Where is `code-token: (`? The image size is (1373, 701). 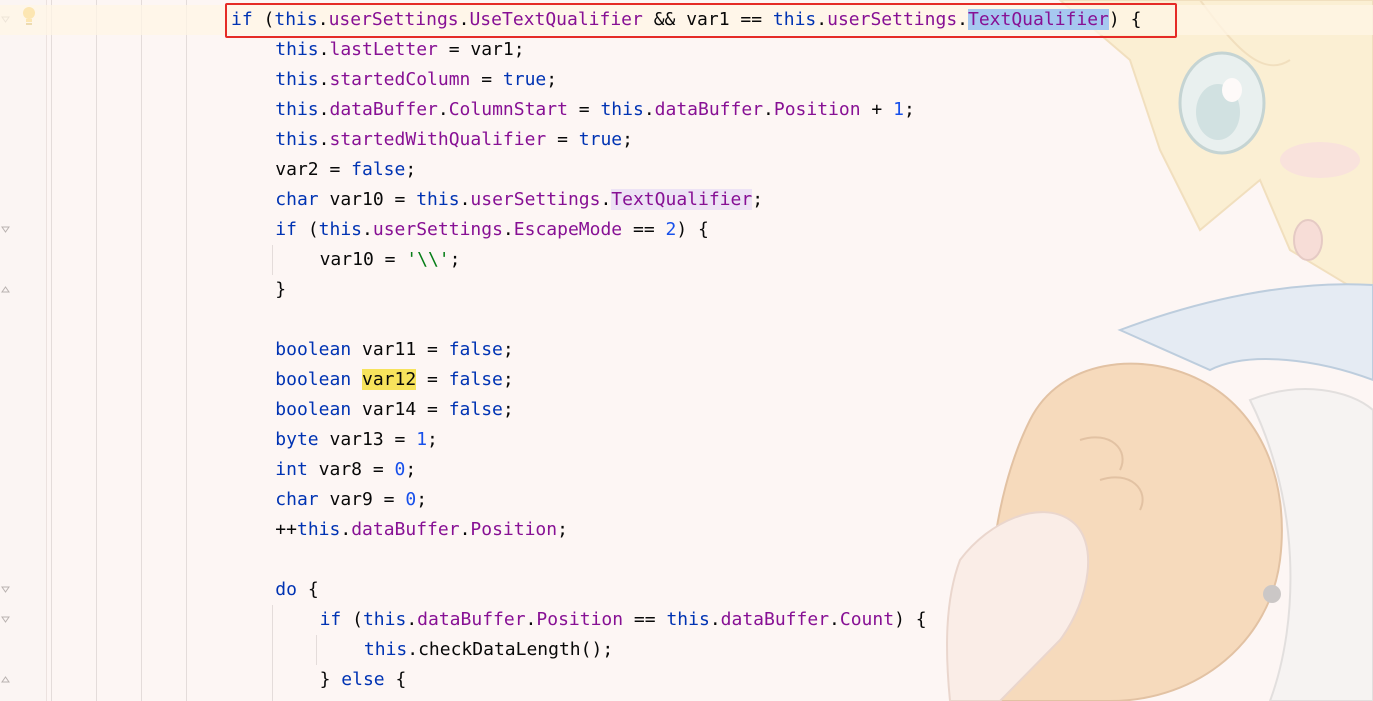
code-token: ( is located at coordinates (352, 619).